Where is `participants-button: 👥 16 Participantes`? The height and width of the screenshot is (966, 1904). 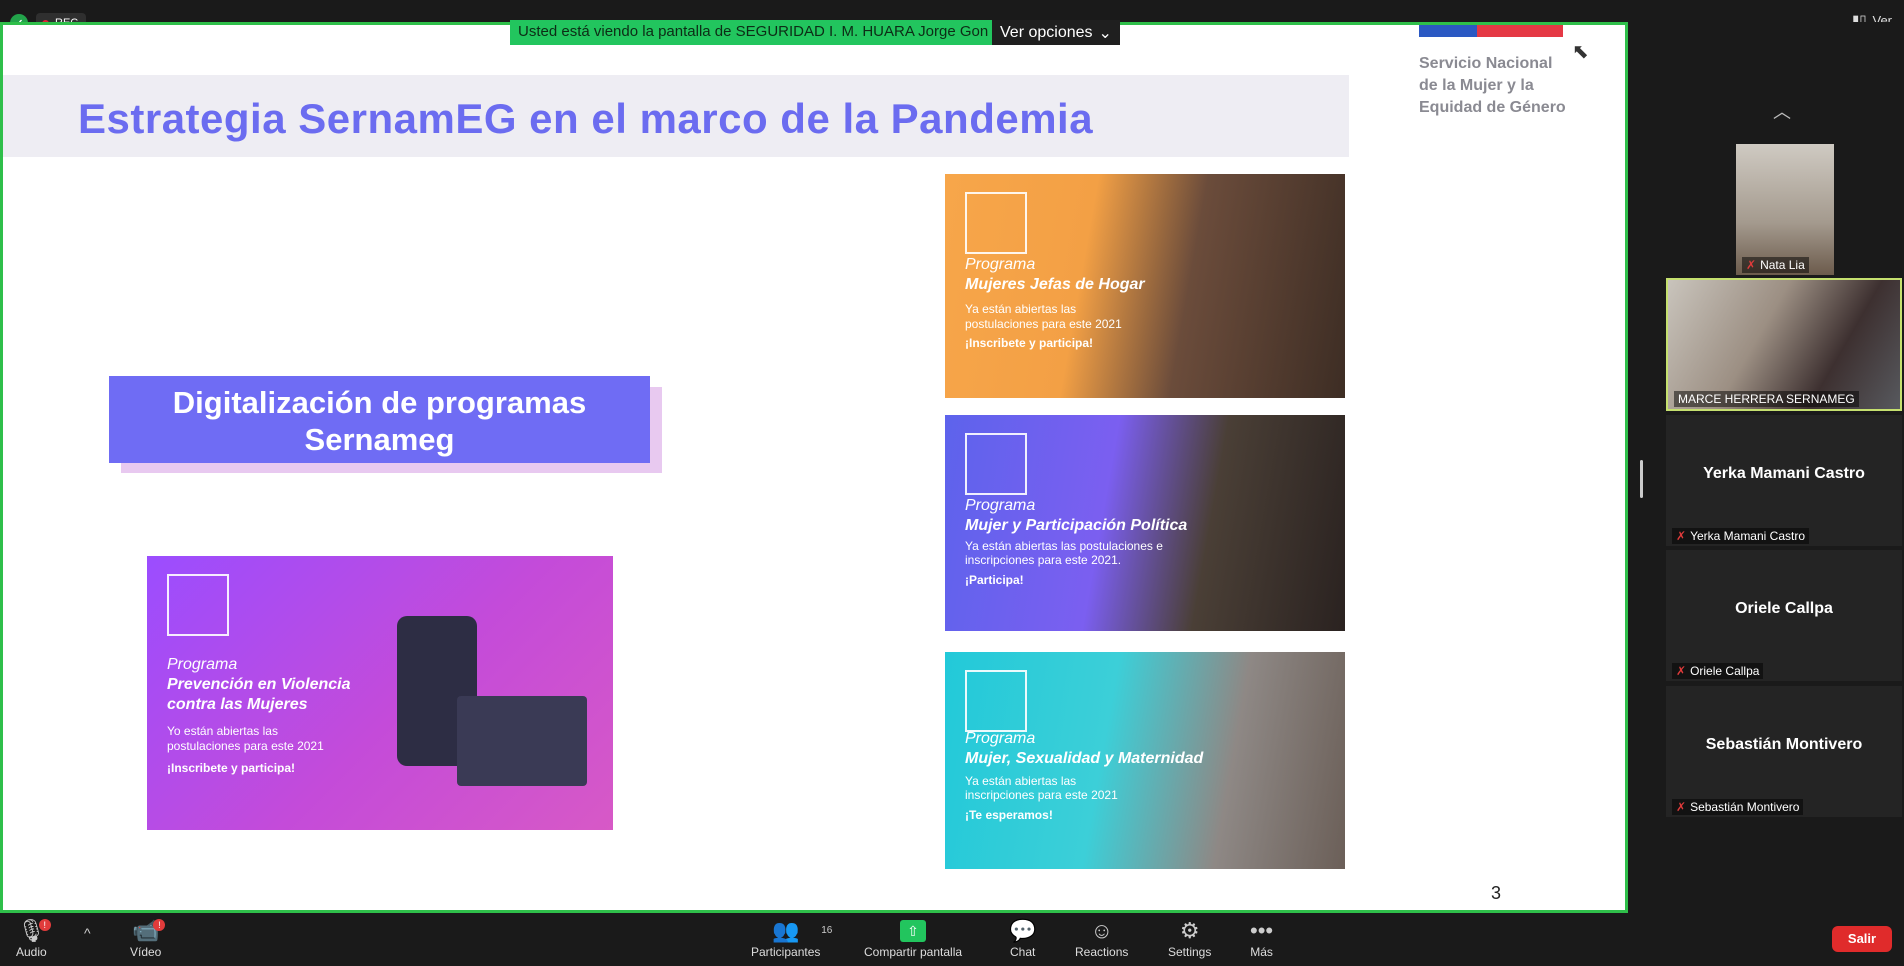 participants-button: 👥 16 Participantes is located at coordinates (792, 938).